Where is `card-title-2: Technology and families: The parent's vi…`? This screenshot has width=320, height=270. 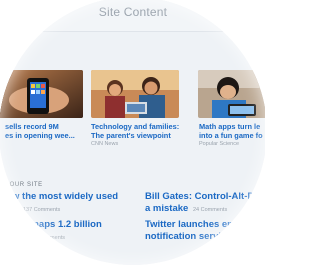 card-title-2: Technology and families: The parent's vi… is located at coordinates (137, 131).